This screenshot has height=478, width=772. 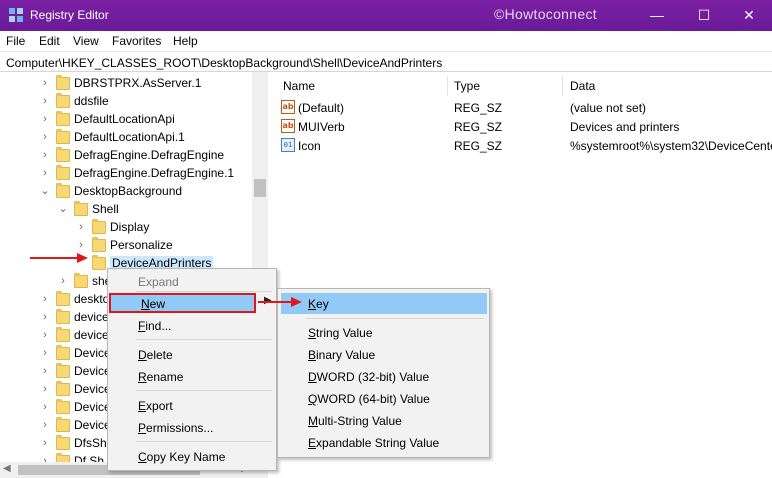 What do you see at coordinates (160, 377) in the screenshot?
I see `menu-item-rename: Rename` at bounding box center [160, 377].